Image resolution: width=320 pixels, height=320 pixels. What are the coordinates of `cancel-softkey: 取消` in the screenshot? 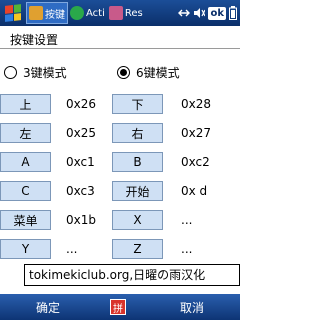 It's located at (192, 307).